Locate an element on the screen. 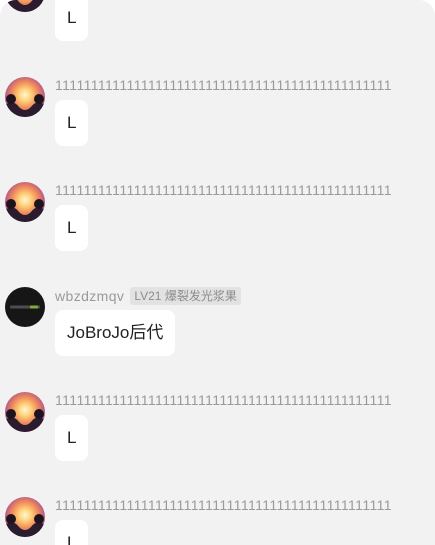 This screenshot has width=435, height=545. message-bubble: JoBroJo后代 is located at coordinates (115, 333).